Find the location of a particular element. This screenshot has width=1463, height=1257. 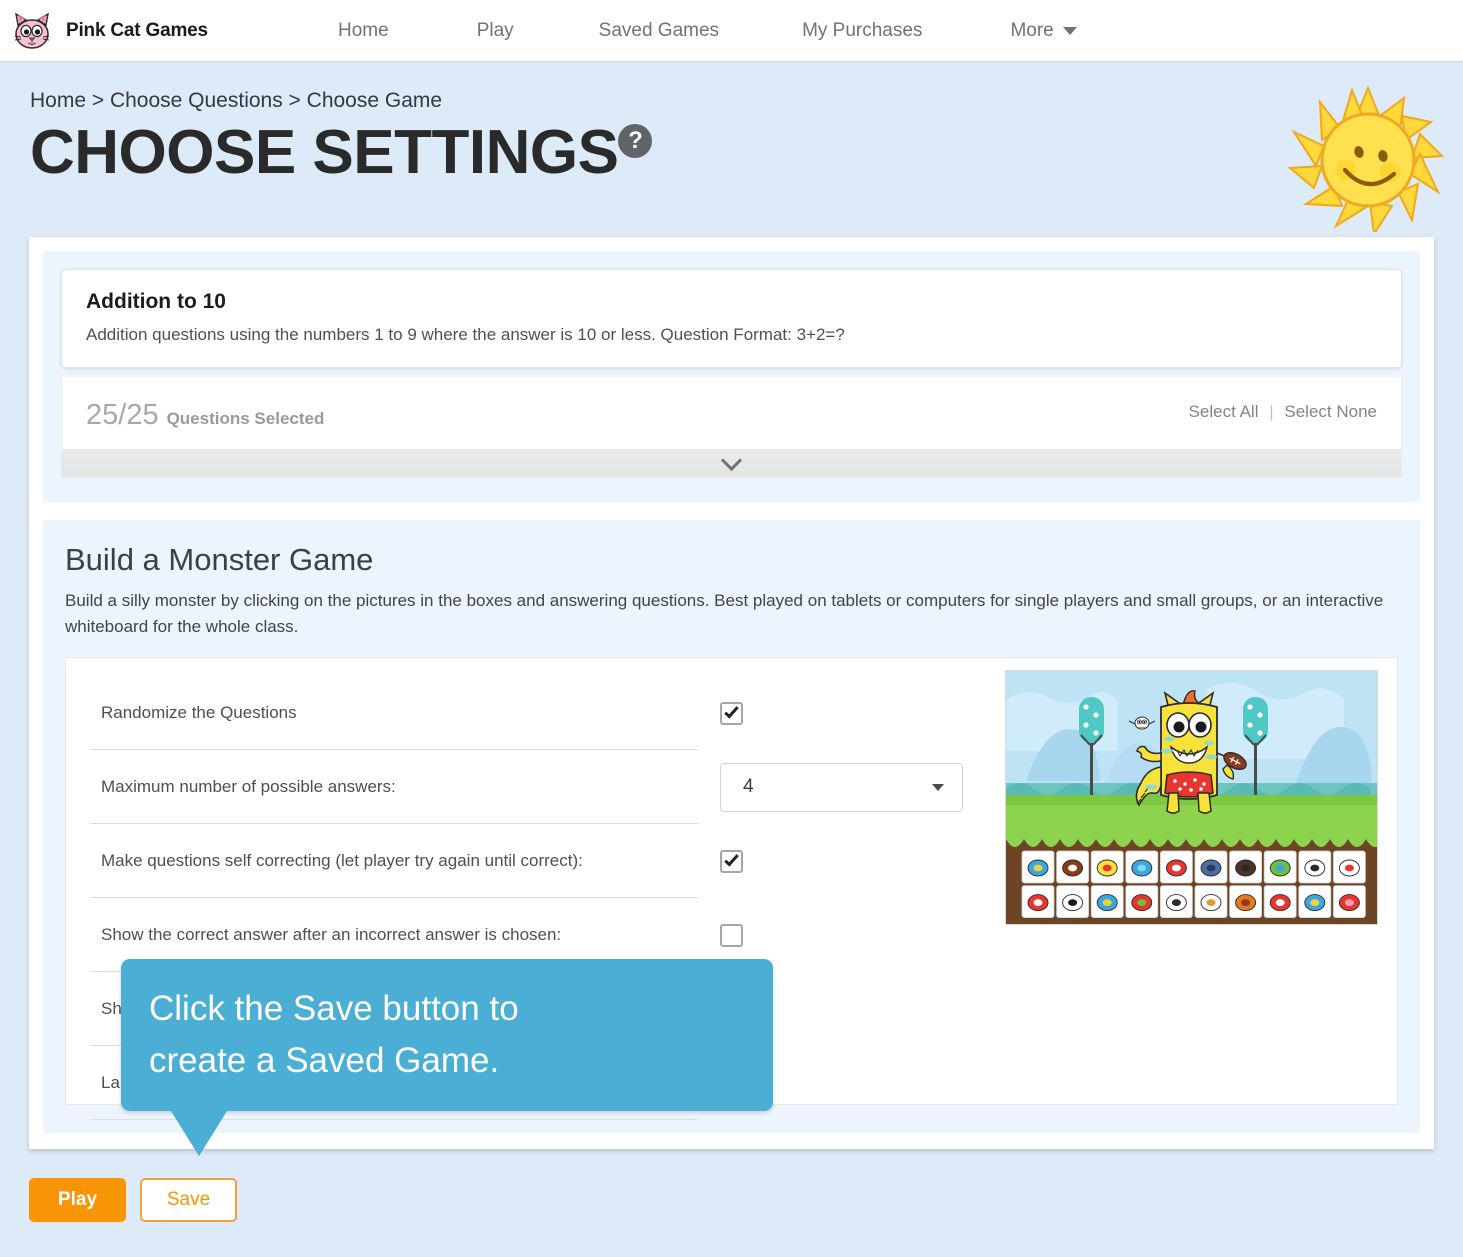

show-correct-answer-checkbox is located at coordinates (731, 935).